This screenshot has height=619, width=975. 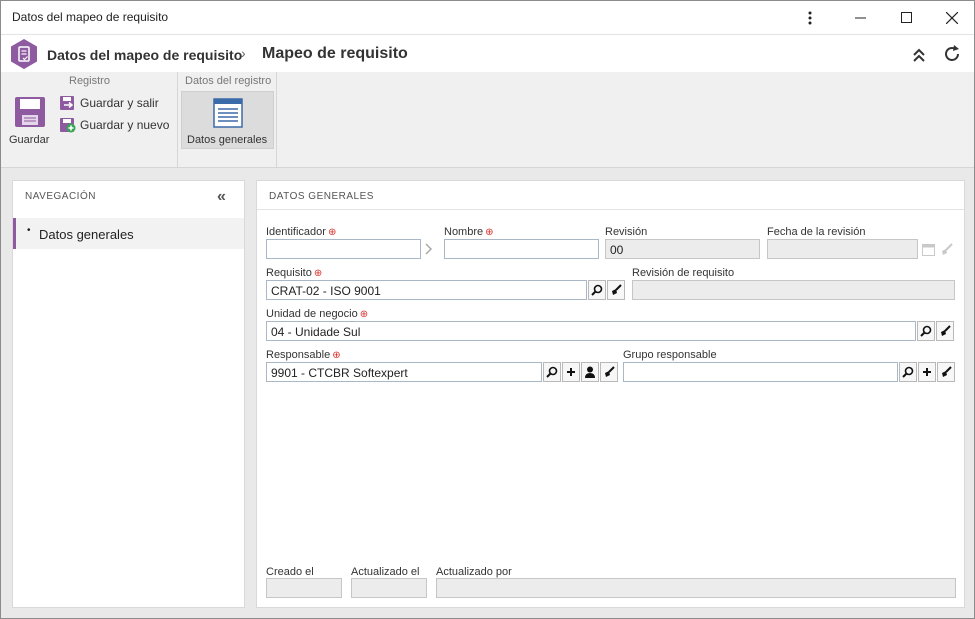 I want to click on page-title: Mapeo de requisito, so click(x=335, y=53).